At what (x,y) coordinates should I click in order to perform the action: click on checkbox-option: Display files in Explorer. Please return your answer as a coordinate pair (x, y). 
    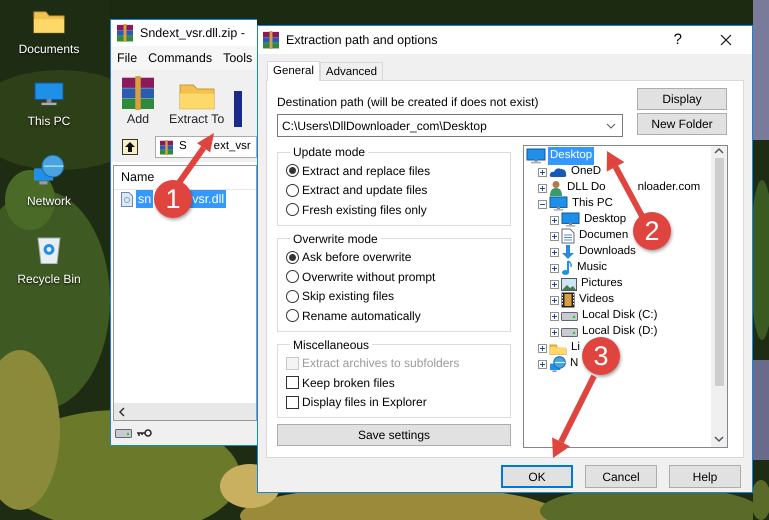
    Looking at the image, I should click on (394, 402).